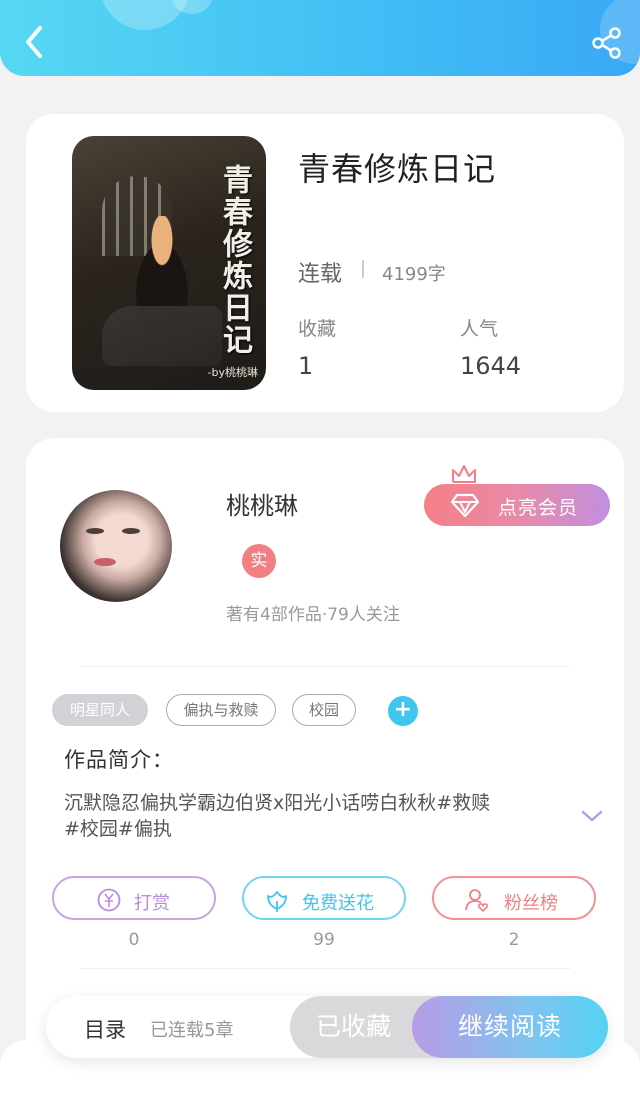  Describe the element at coordinates (313, 615) in the screenshot. I see `author-meta: 著有4部作品·79人关注` at that location.